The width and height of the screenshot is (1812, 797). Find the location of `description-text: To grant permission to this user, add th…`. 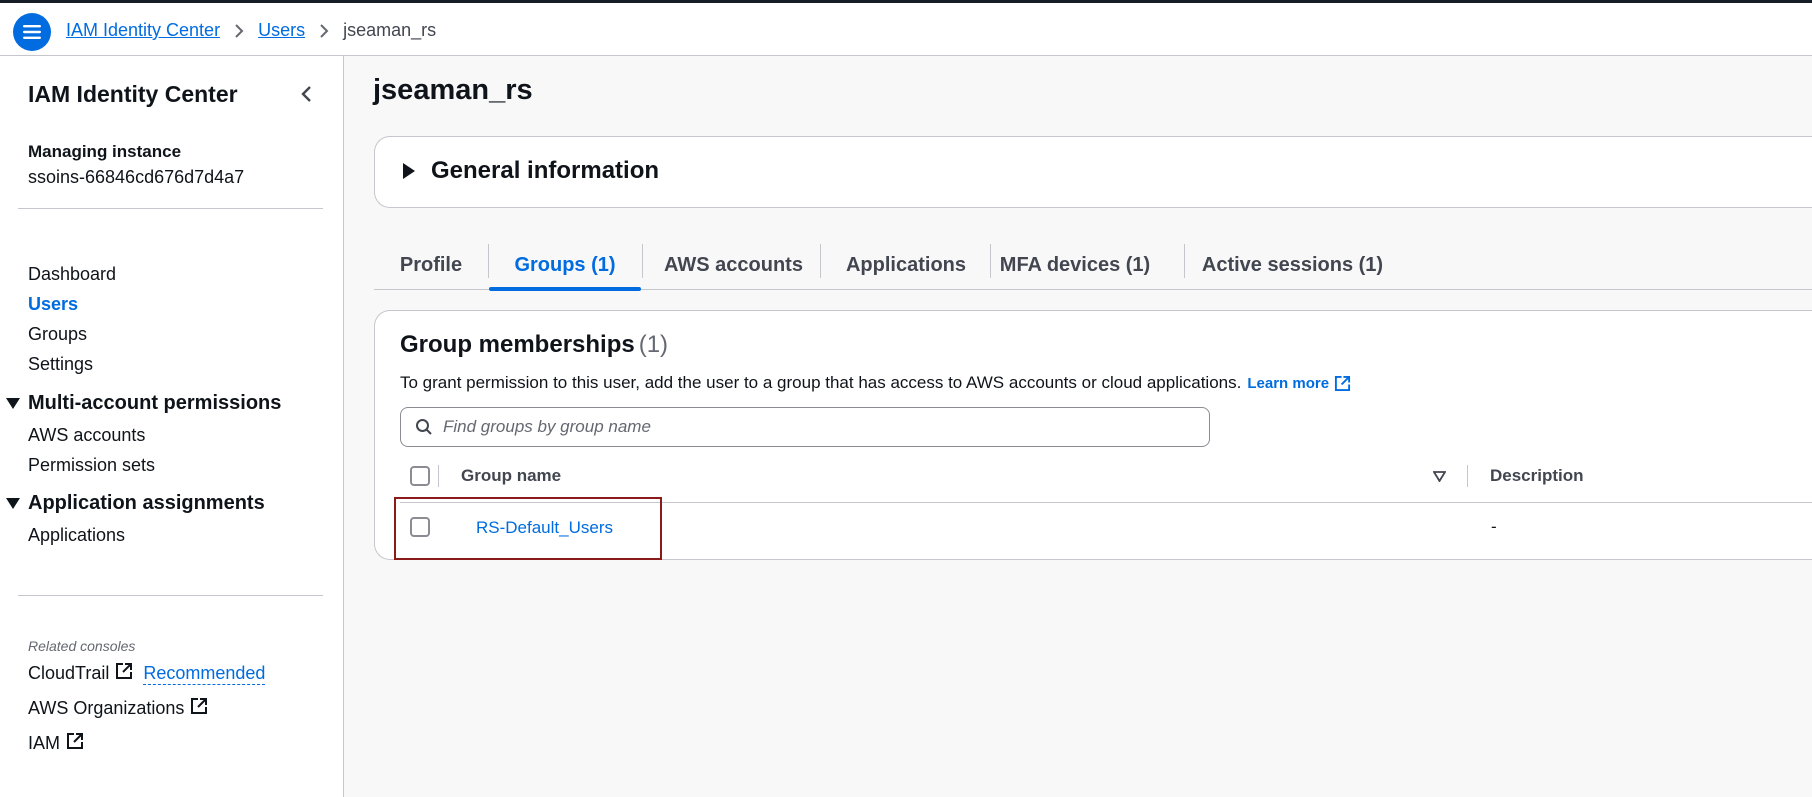

description-text: To grant permission to this user, add th… is located at coordinates (821, 382).